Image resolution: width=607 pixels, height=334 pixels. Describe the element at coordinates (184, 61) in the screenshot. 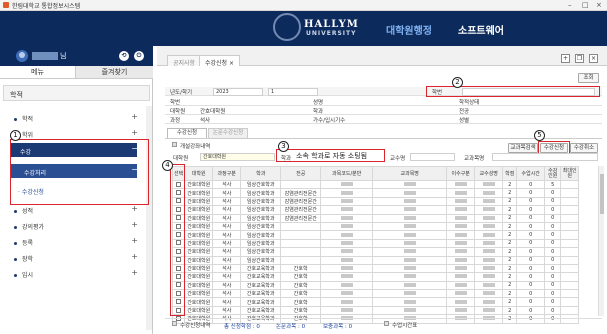

I see `tab-notice: 공지사항` at that location.